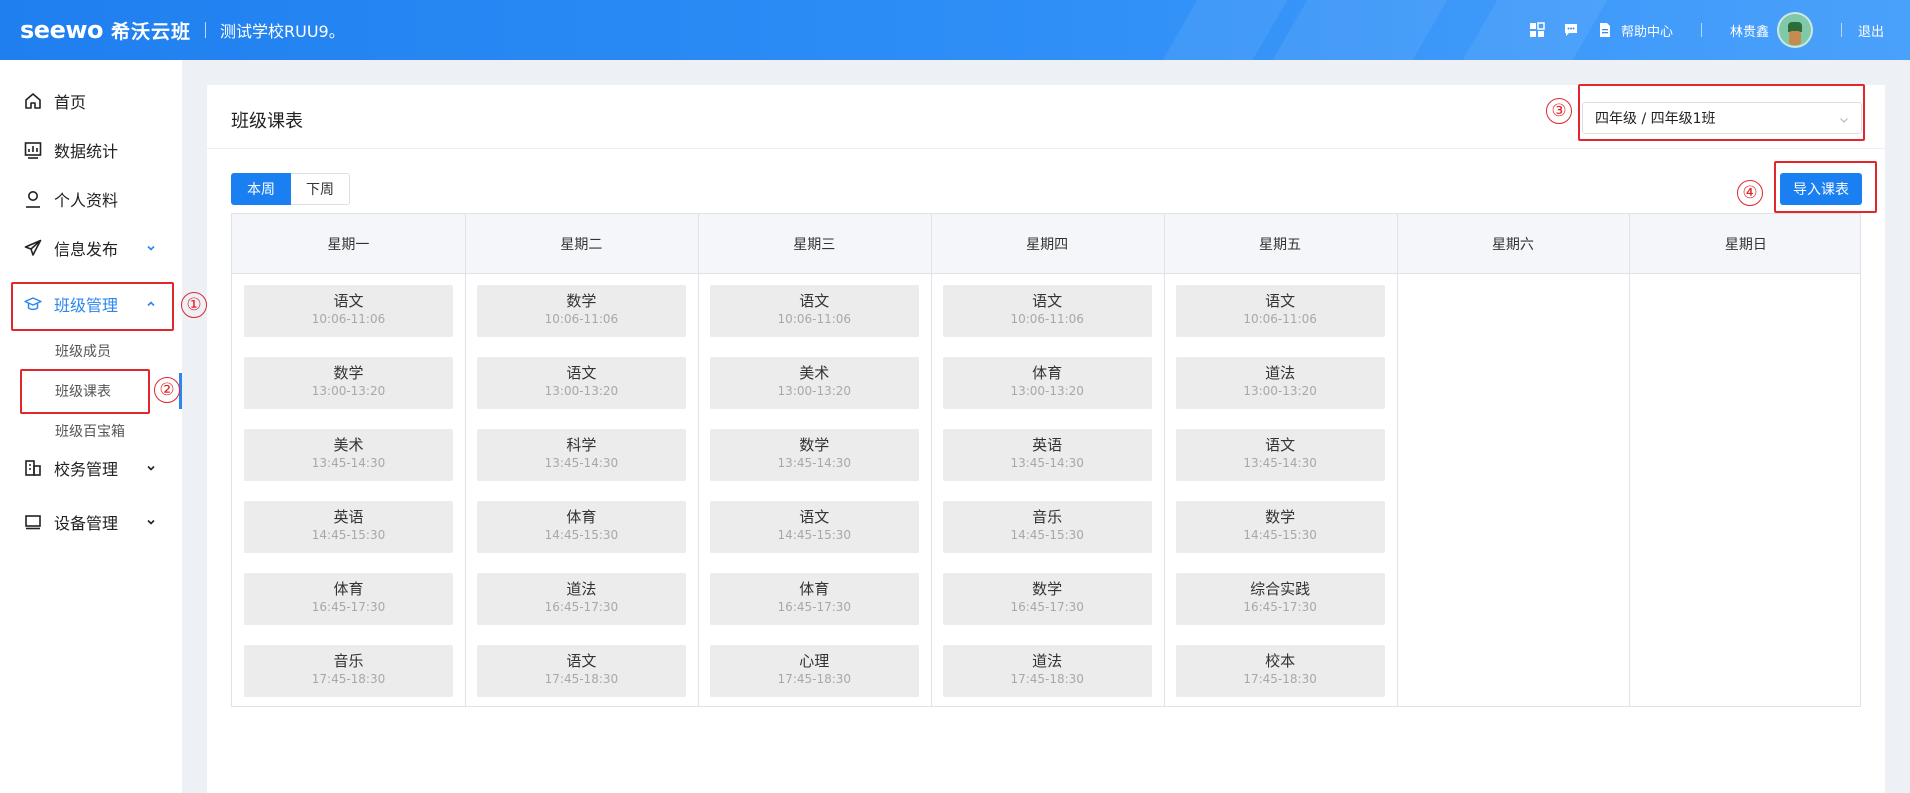 This screenshot has height=793, width=1910. What do you see at coordinates (1280, 589) in the screenshot?
I see `lesson-subject: 综合实践` at bounding box center [1280, 589].